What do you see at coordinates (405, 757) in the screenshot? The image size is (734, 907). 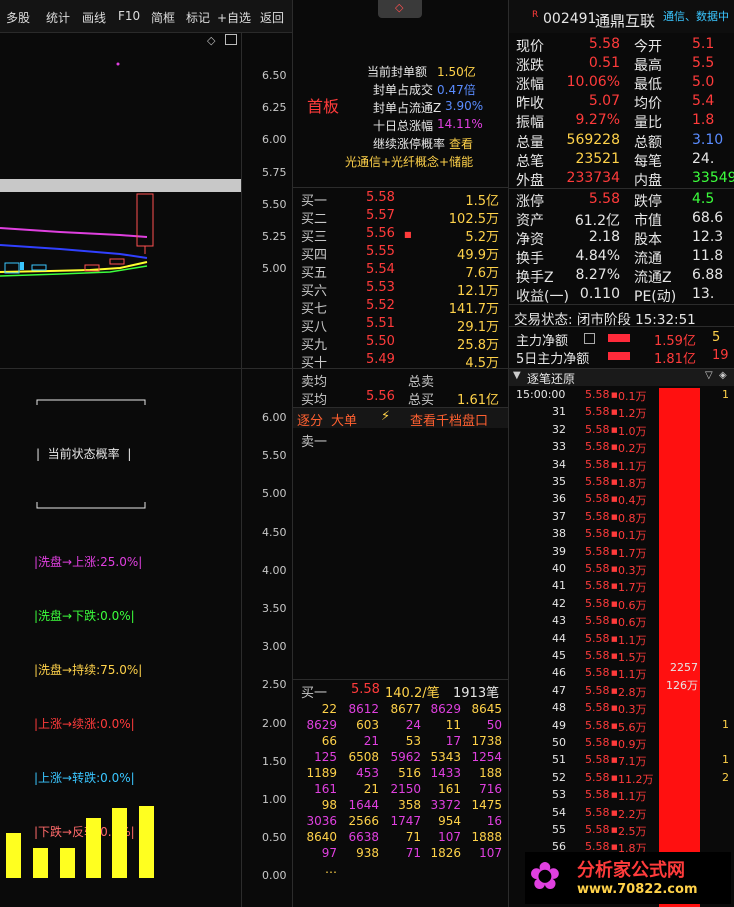 I see `queue-cell: 5962` at bounding box center [405, 757].